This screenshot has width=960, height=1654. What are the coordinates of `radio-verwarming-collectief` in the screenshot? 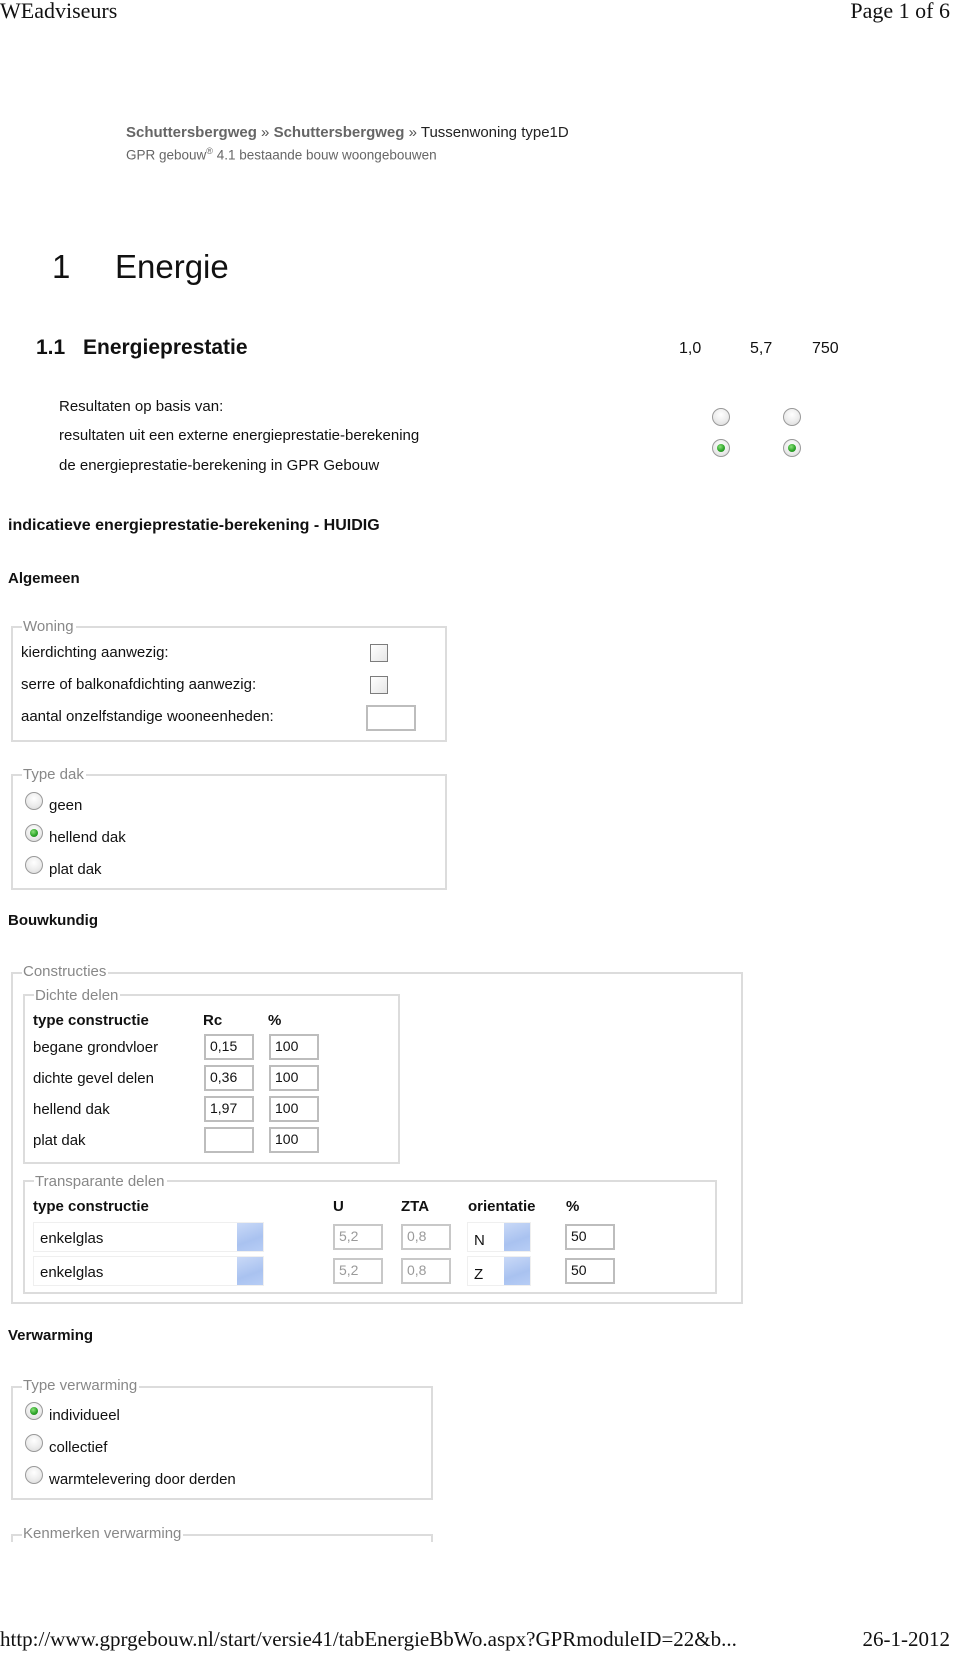 It's located at (34, 1443).